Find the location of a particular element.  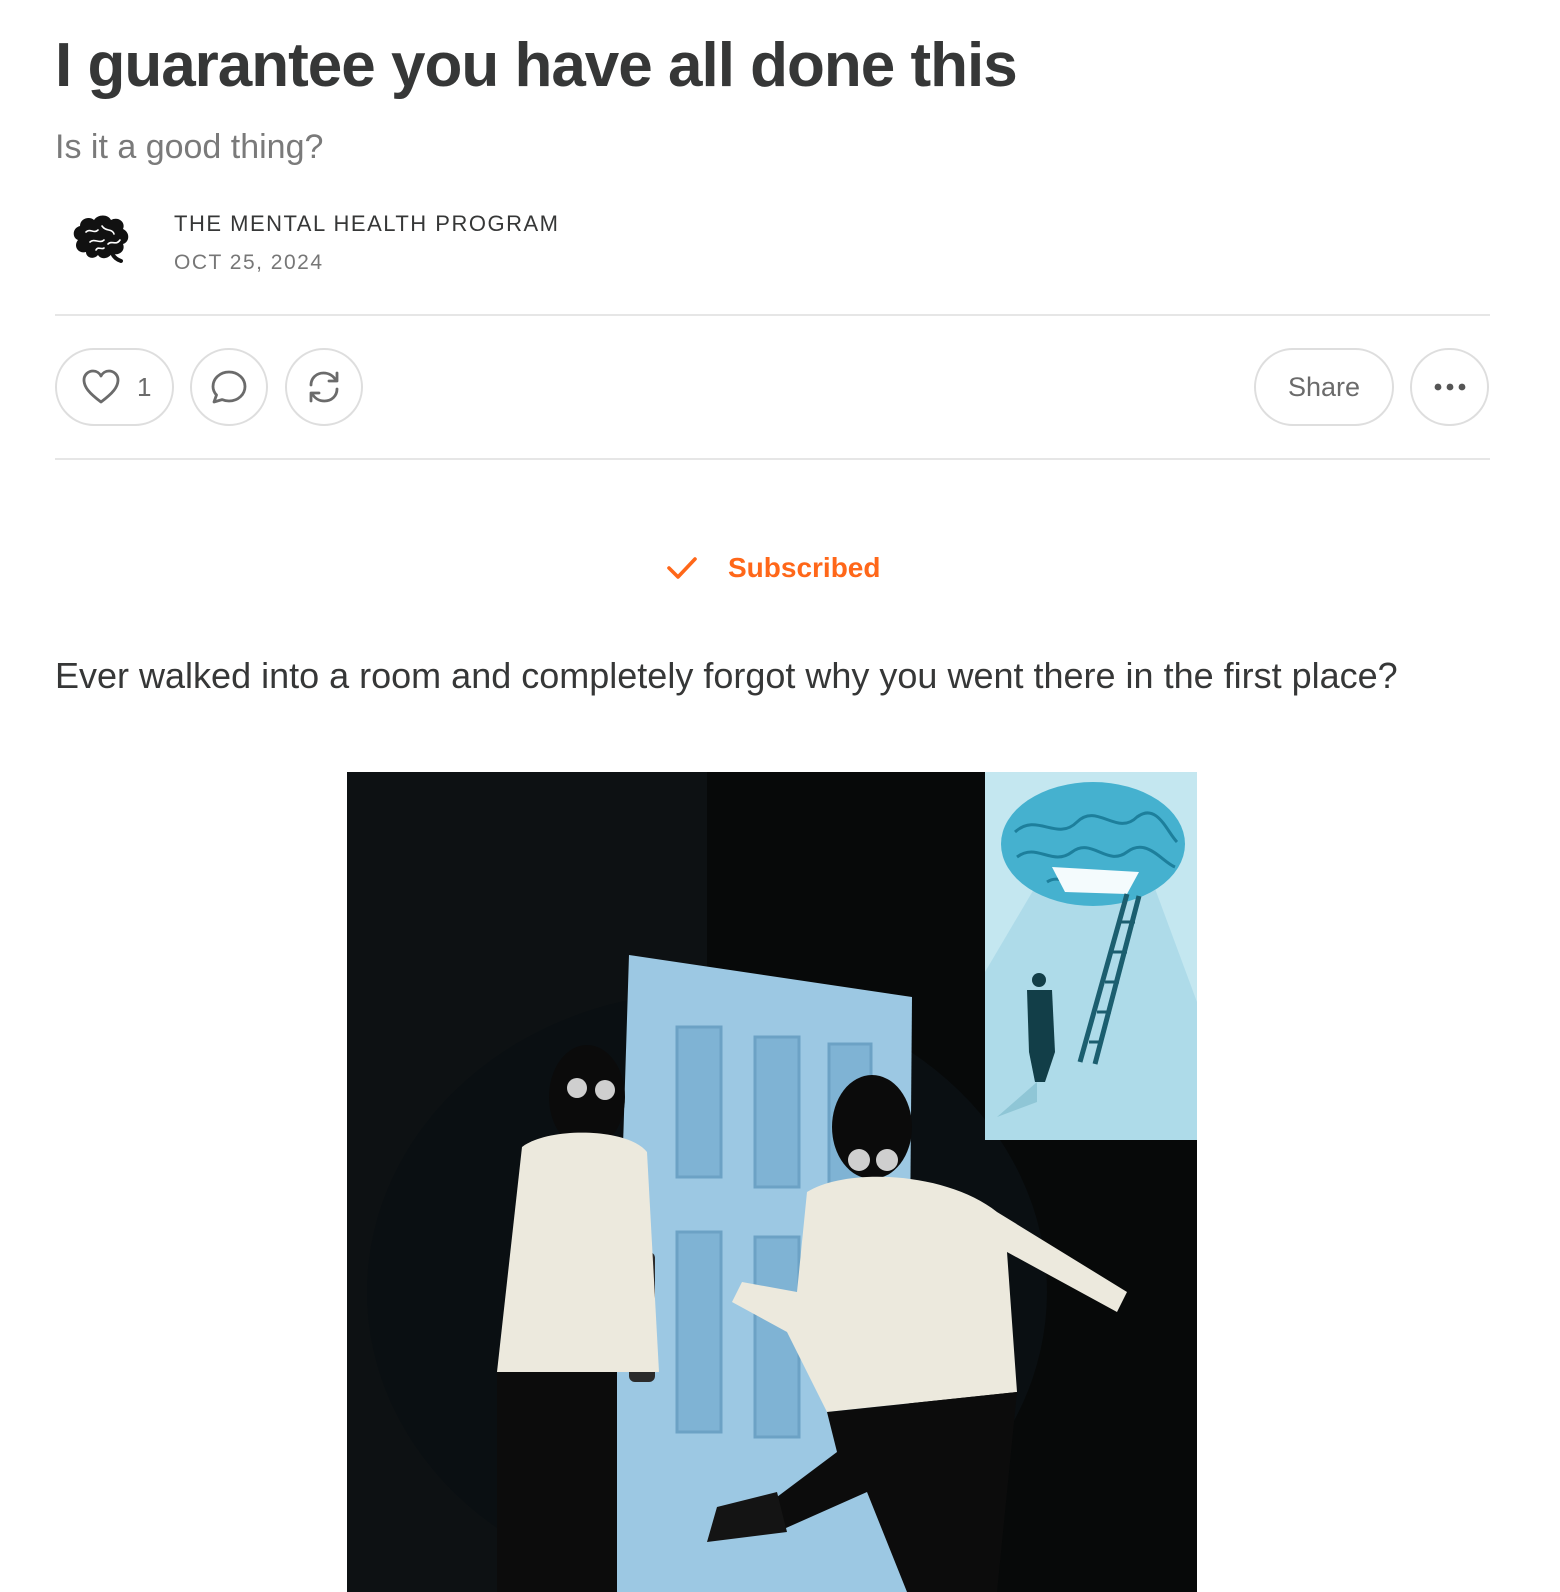

share-button: Share is located at coordinates (1324, 387).